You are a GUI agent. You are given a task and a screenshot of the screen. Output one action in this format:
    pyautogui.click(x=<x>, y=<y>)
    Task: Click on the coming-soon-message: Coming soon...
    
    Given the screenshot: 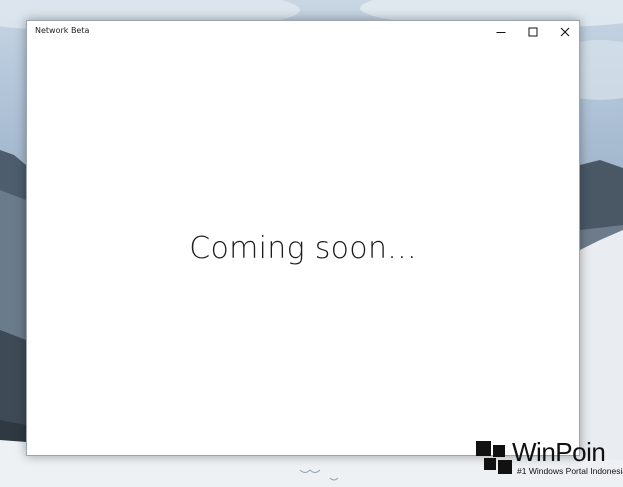 What is the action you would take?
    pyautogui.click(x=303, y=248)
    